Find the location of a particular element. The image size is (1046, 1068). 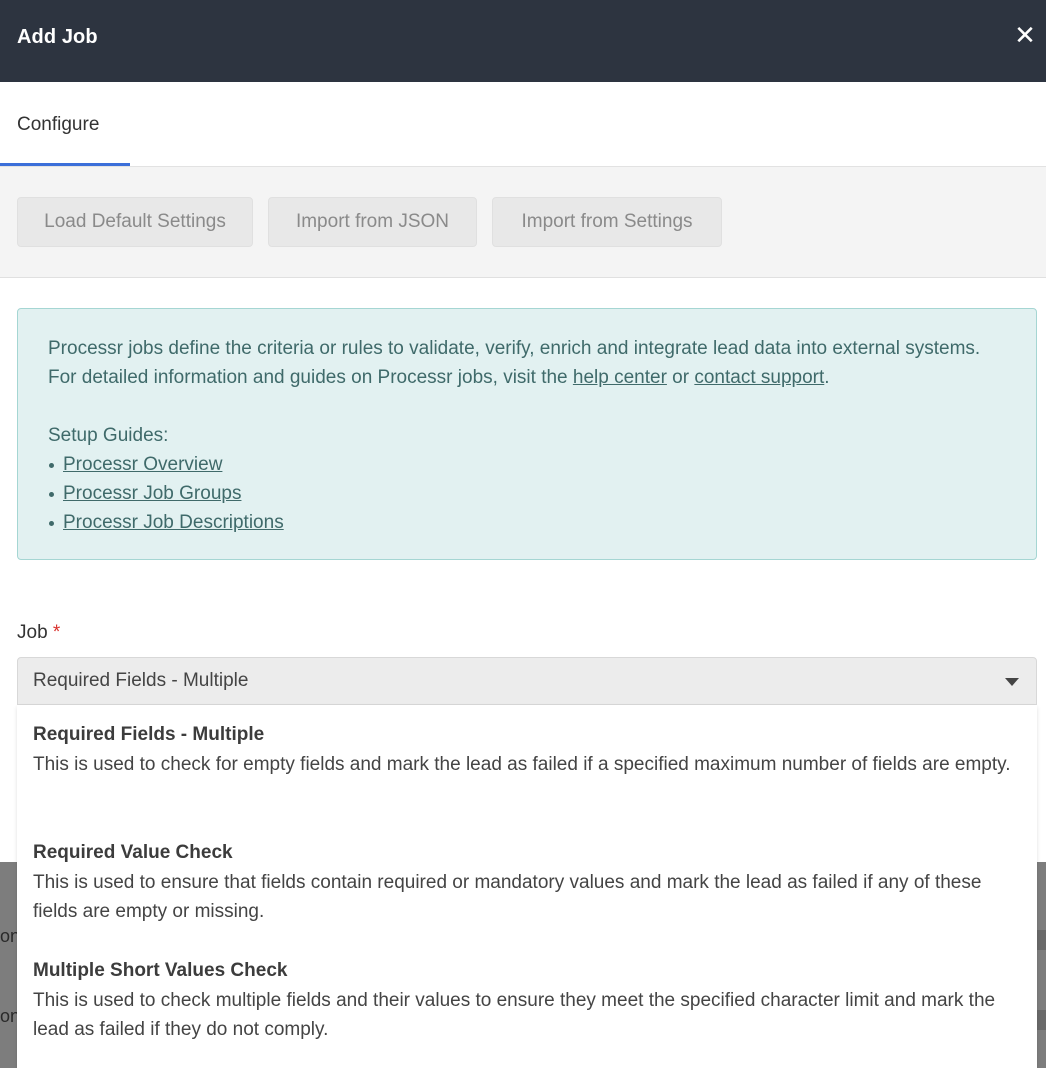

load-default-settings-button: Load Default Settings is located at coordinates (135, 222).